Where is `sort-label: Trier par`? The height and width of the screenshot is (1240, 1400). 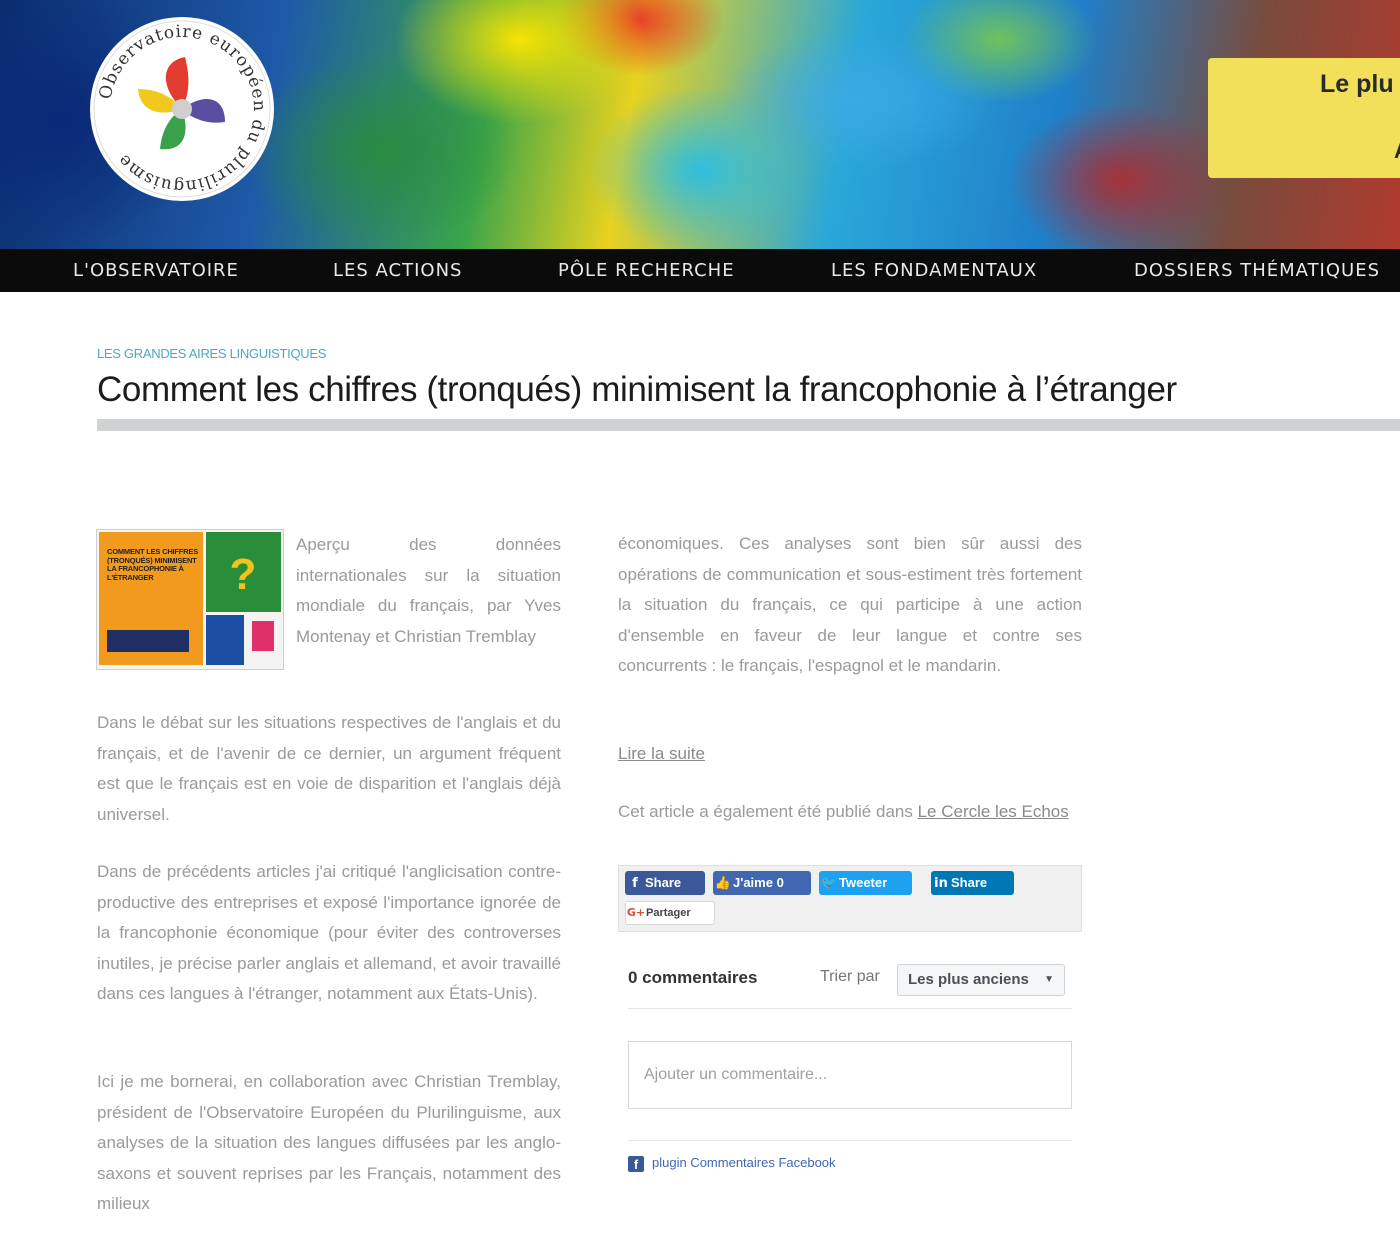
sort-label: Trier par is located at coordinates (850, 976).